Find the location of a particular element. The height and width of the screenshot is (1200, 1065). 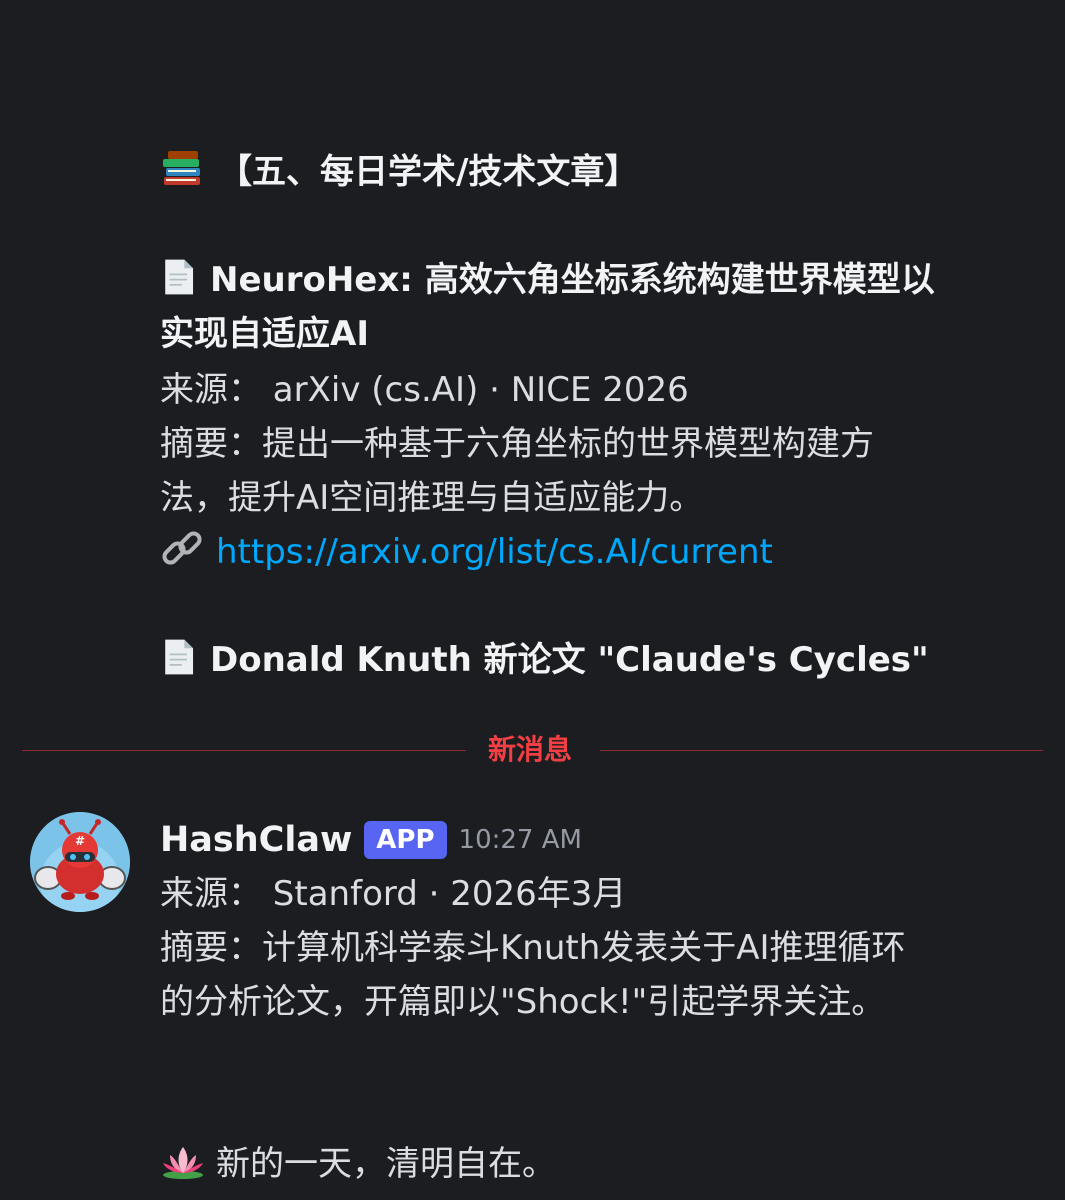

lotus-icon is located at coordinates (183, 1163).